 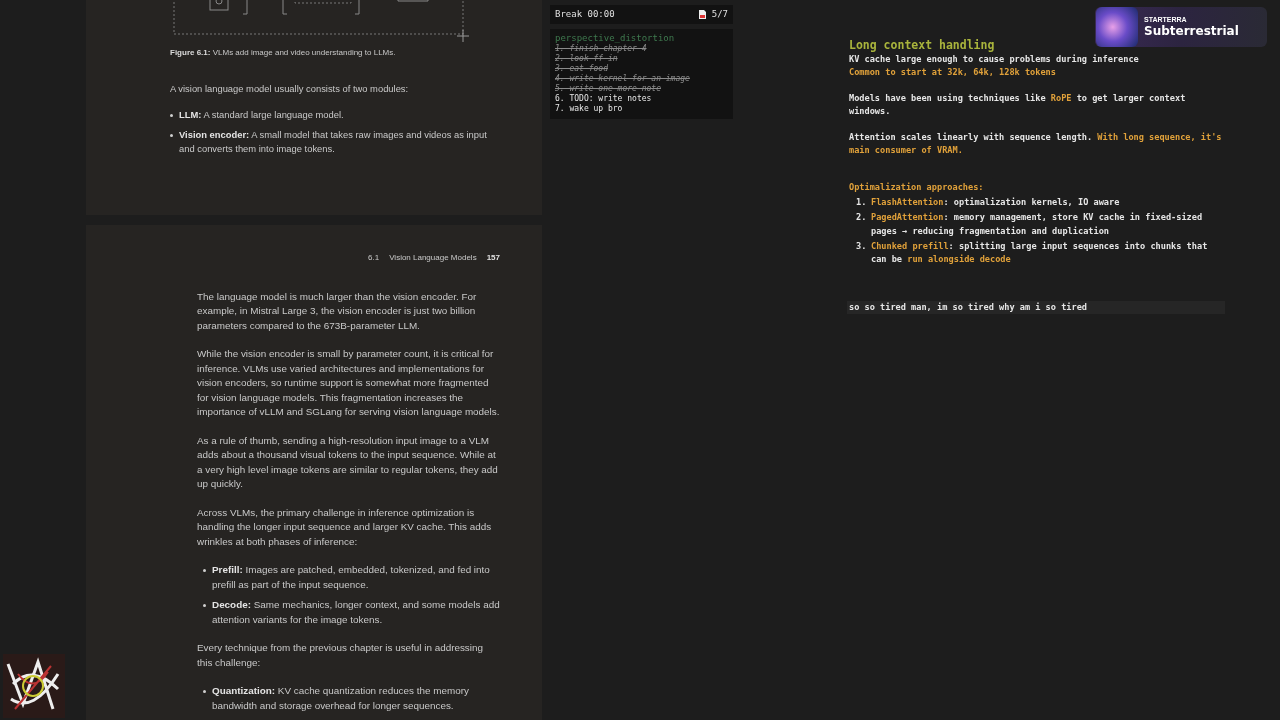 What do you see at coordinates (702, 14) in the screenshot?
I see `document-icon` at bounding box center [702, 14].